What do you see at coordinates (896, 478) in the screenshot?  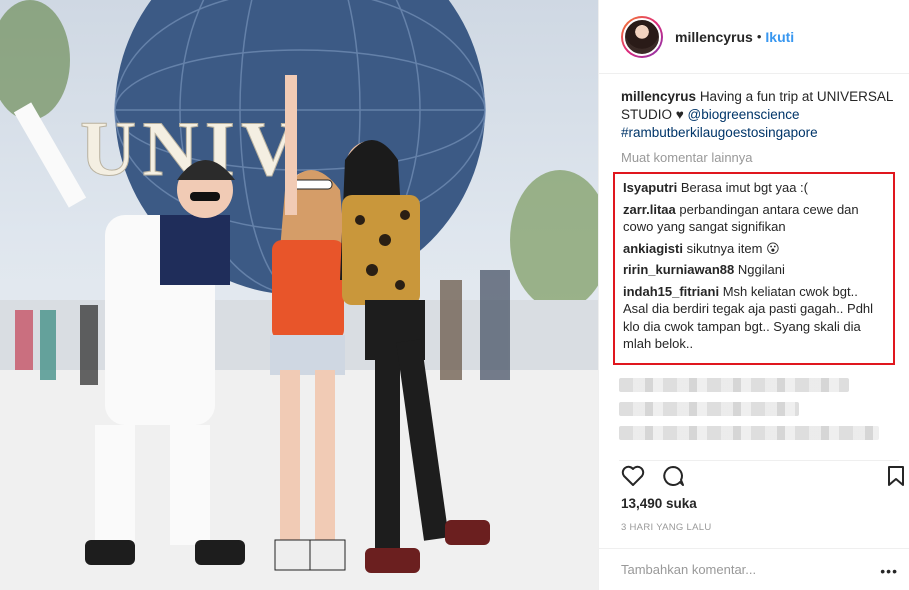 I see `bookmark-icon` at bounding box center [896, 478].